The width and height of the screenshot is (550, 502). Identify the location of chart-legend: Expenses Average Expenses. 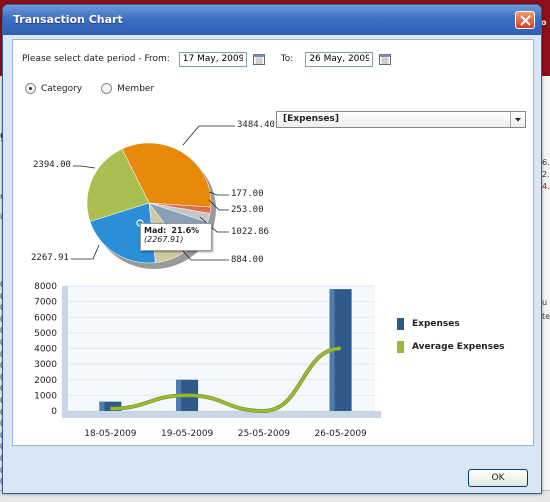
(451, 341).